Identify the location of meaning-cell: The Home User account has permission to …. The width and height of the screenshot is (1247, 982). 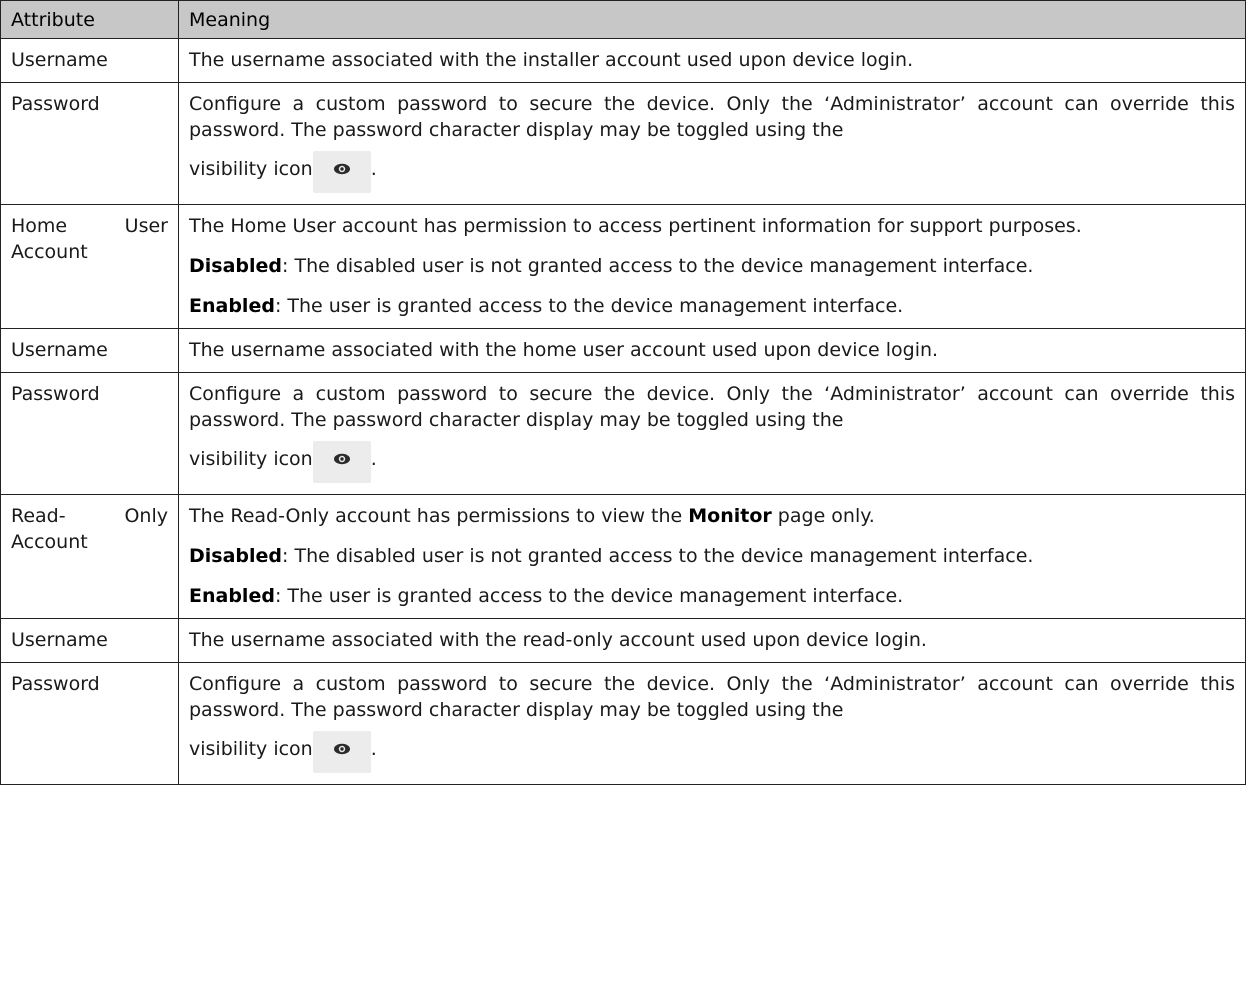
(712, 266).